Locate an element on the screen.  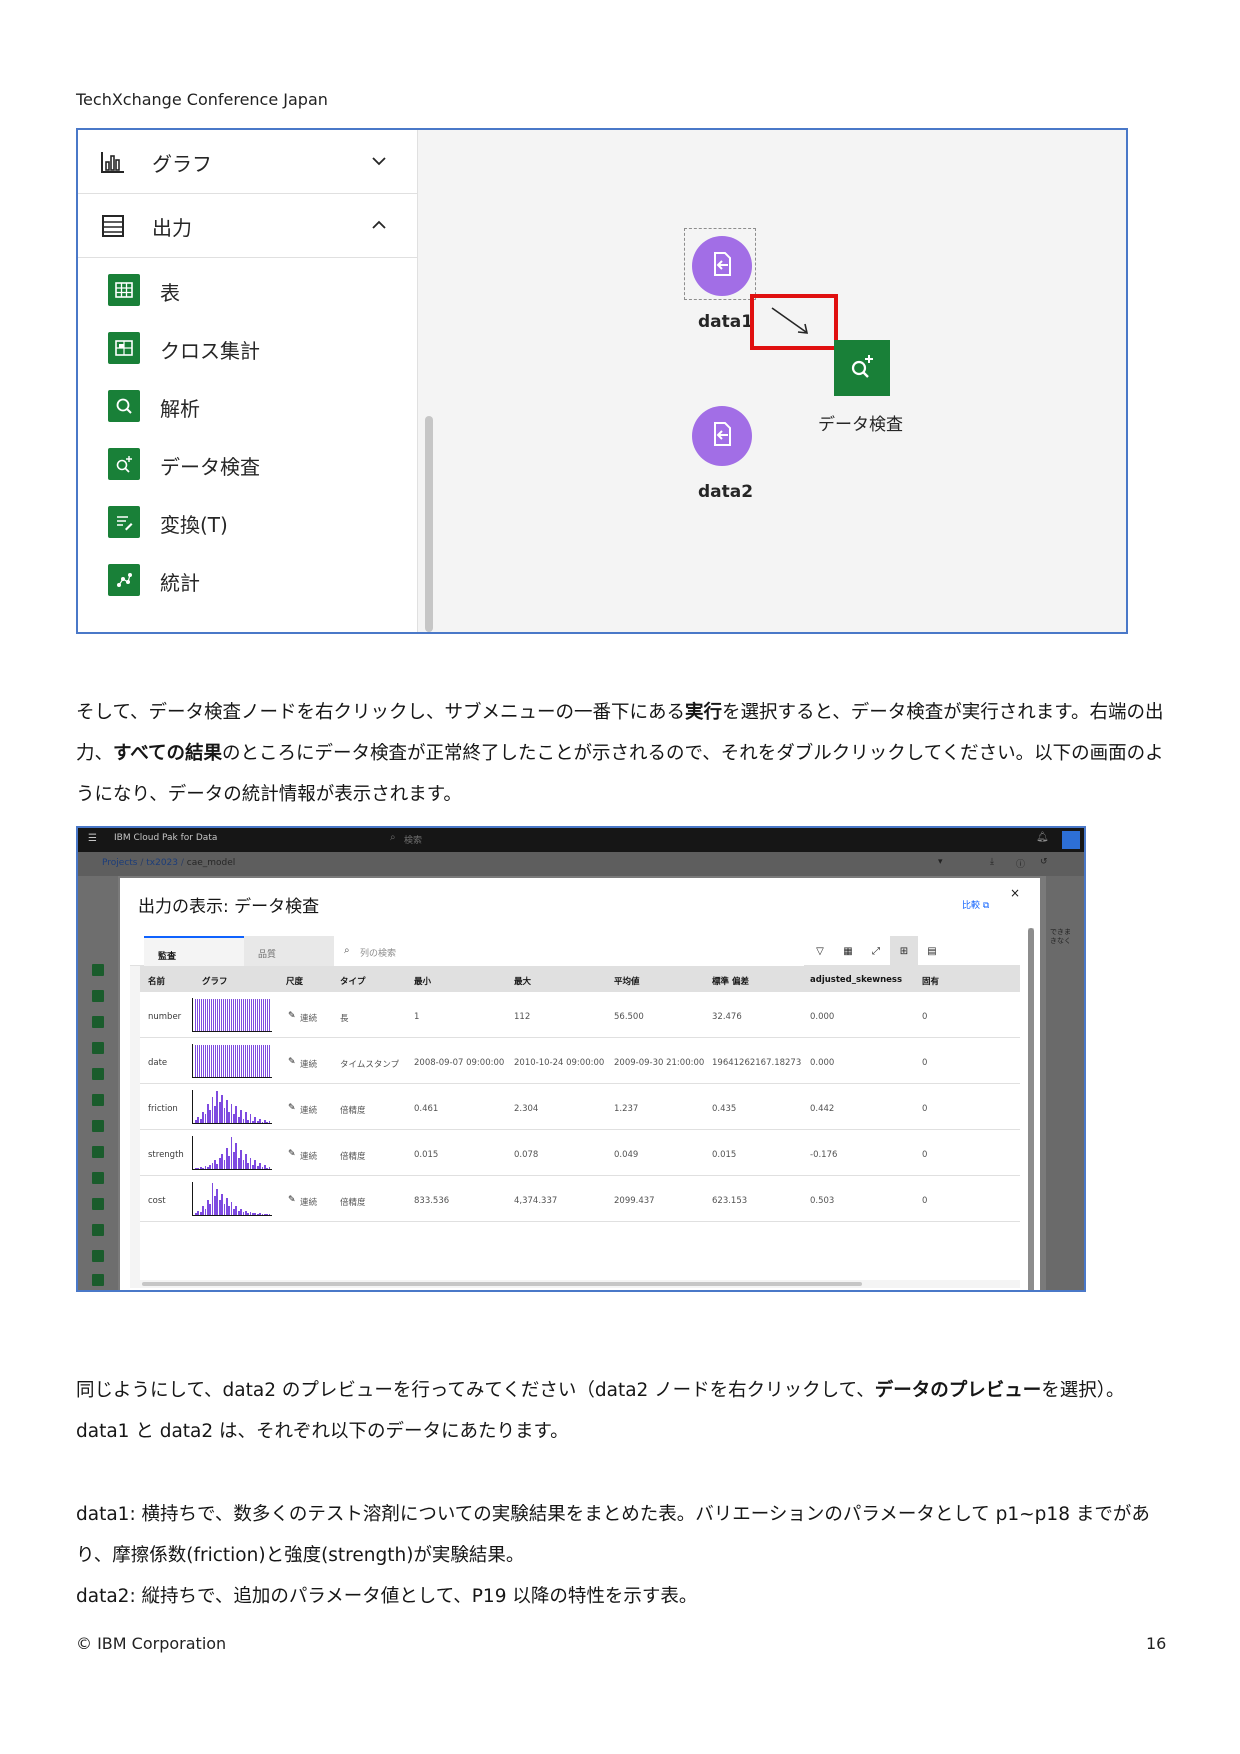
text-run: を選択）。 is located at coordinates (1083, 1390).